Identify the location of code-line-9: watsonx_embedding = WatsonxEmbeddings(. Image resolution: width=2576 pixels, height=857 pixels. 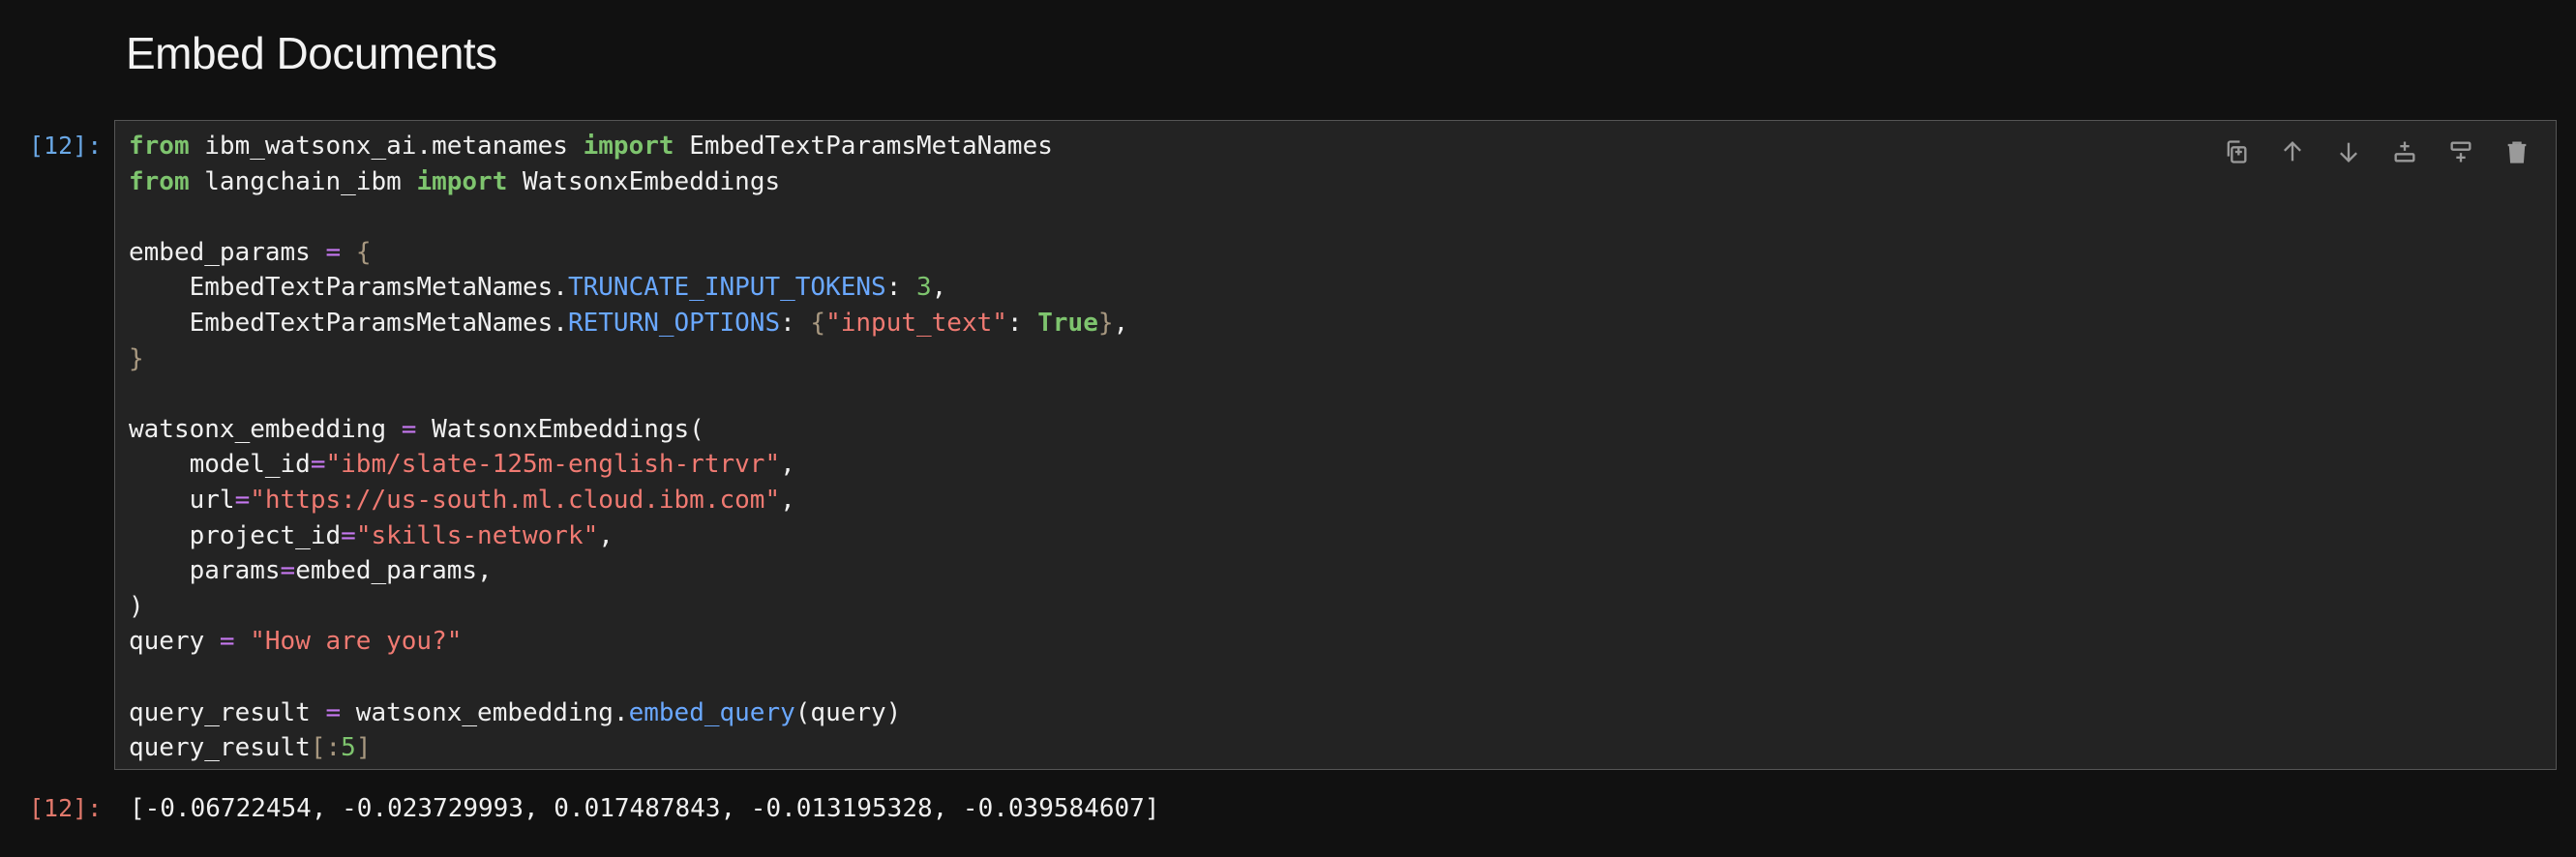
(416, 429).